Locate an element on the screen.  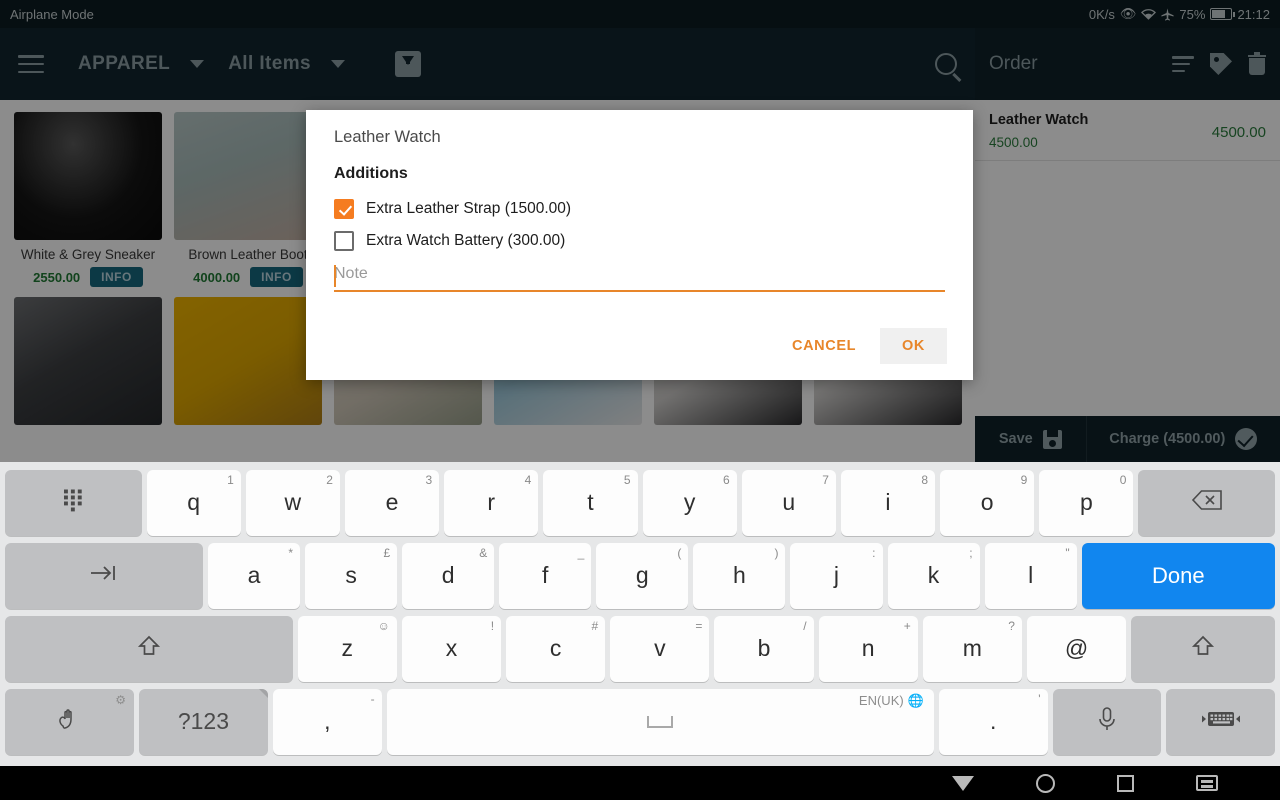
key-i: 8i is located at coordinates (888, 502).